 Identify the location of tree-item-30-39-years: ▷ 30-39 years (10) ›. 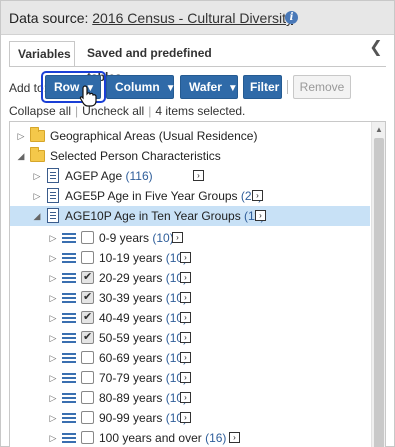
(190, 298).